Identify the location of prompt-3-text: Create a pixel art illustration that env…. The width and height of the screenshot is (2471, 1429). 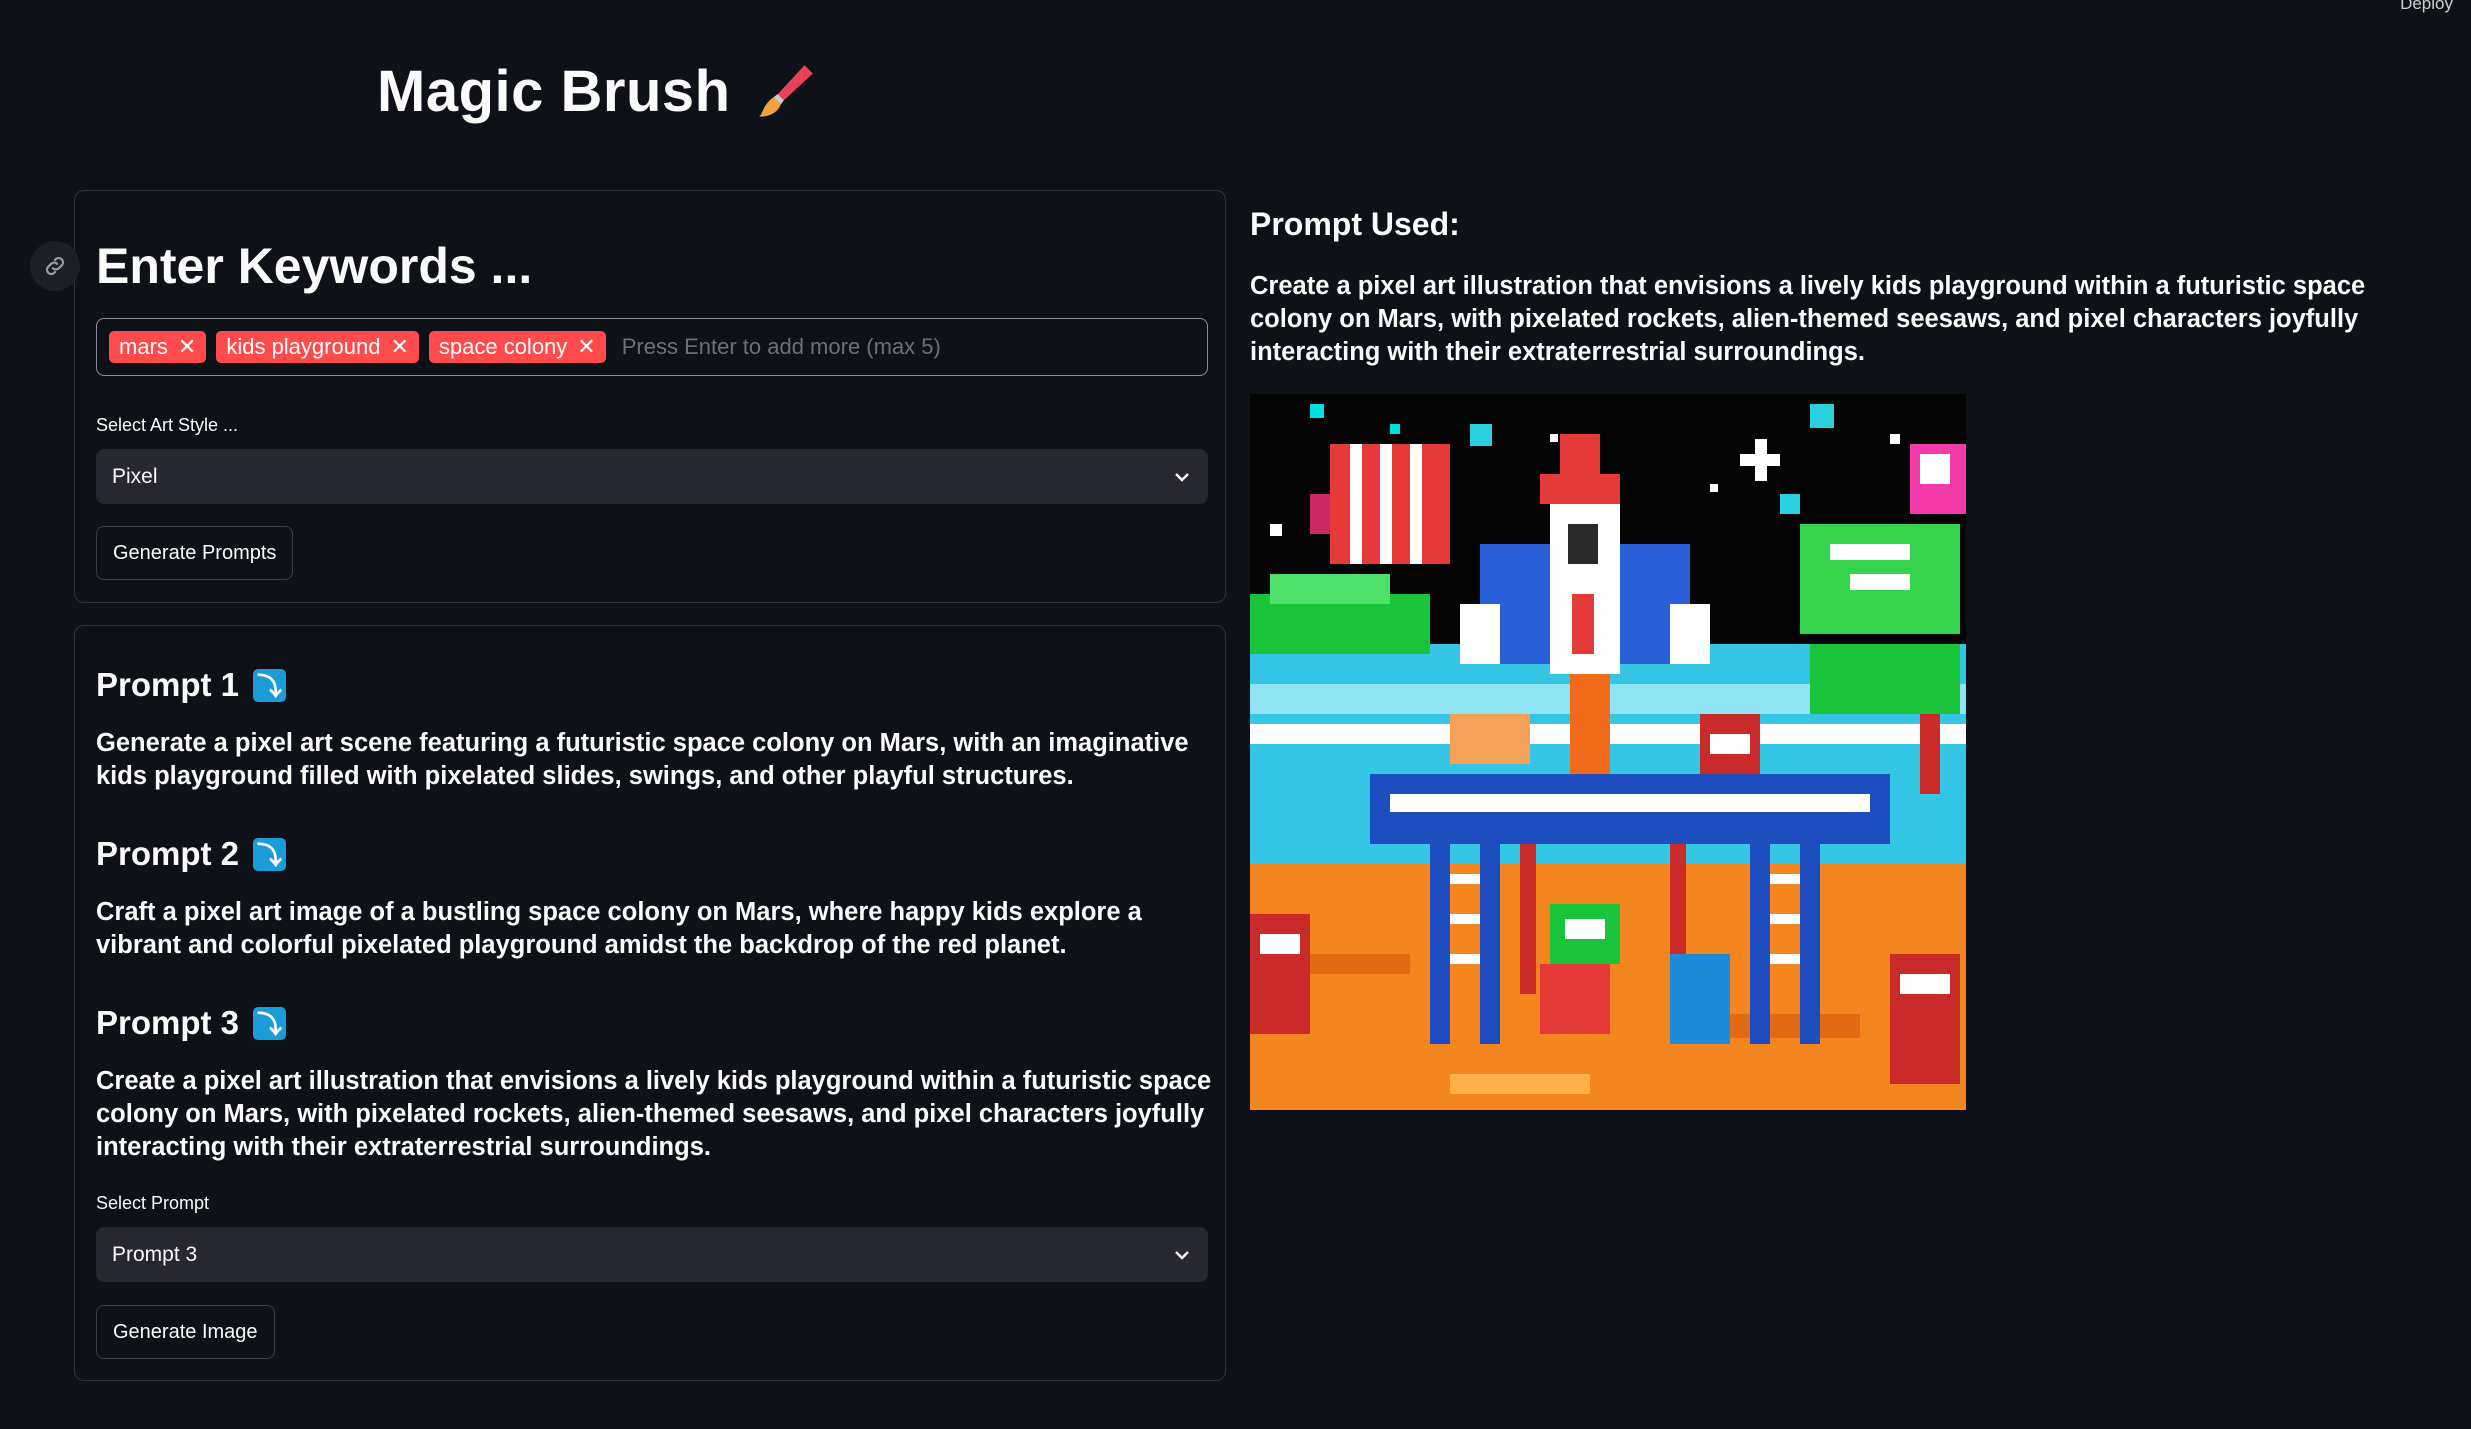
(654, 1114).